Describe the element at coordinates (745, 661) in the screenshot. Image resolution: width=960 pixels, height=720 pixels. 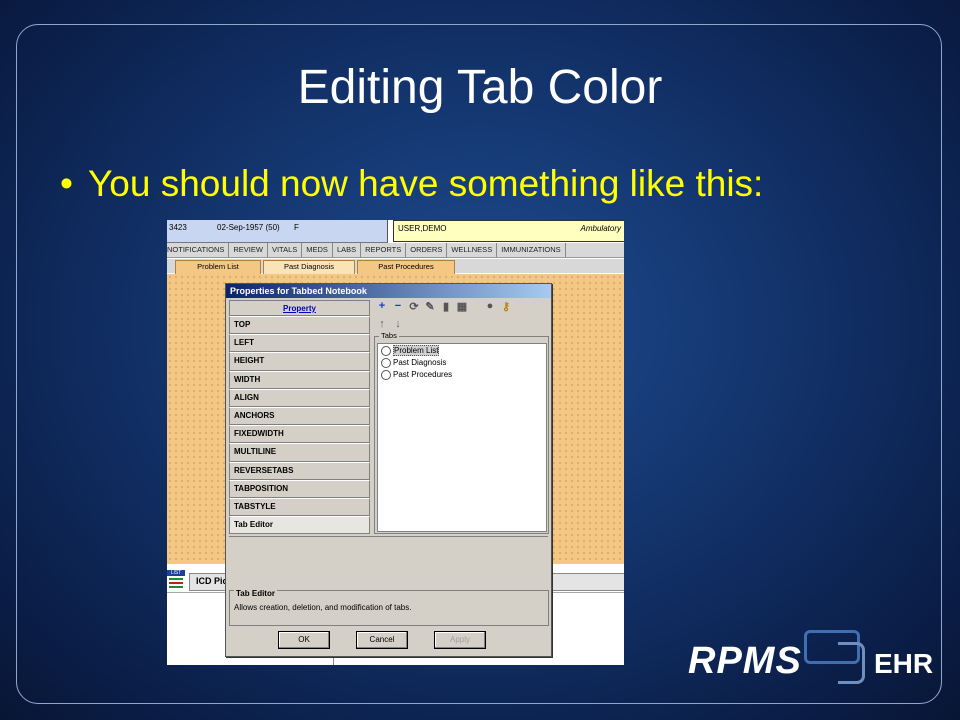
I see `logo-rpms: RPMS` at that location.